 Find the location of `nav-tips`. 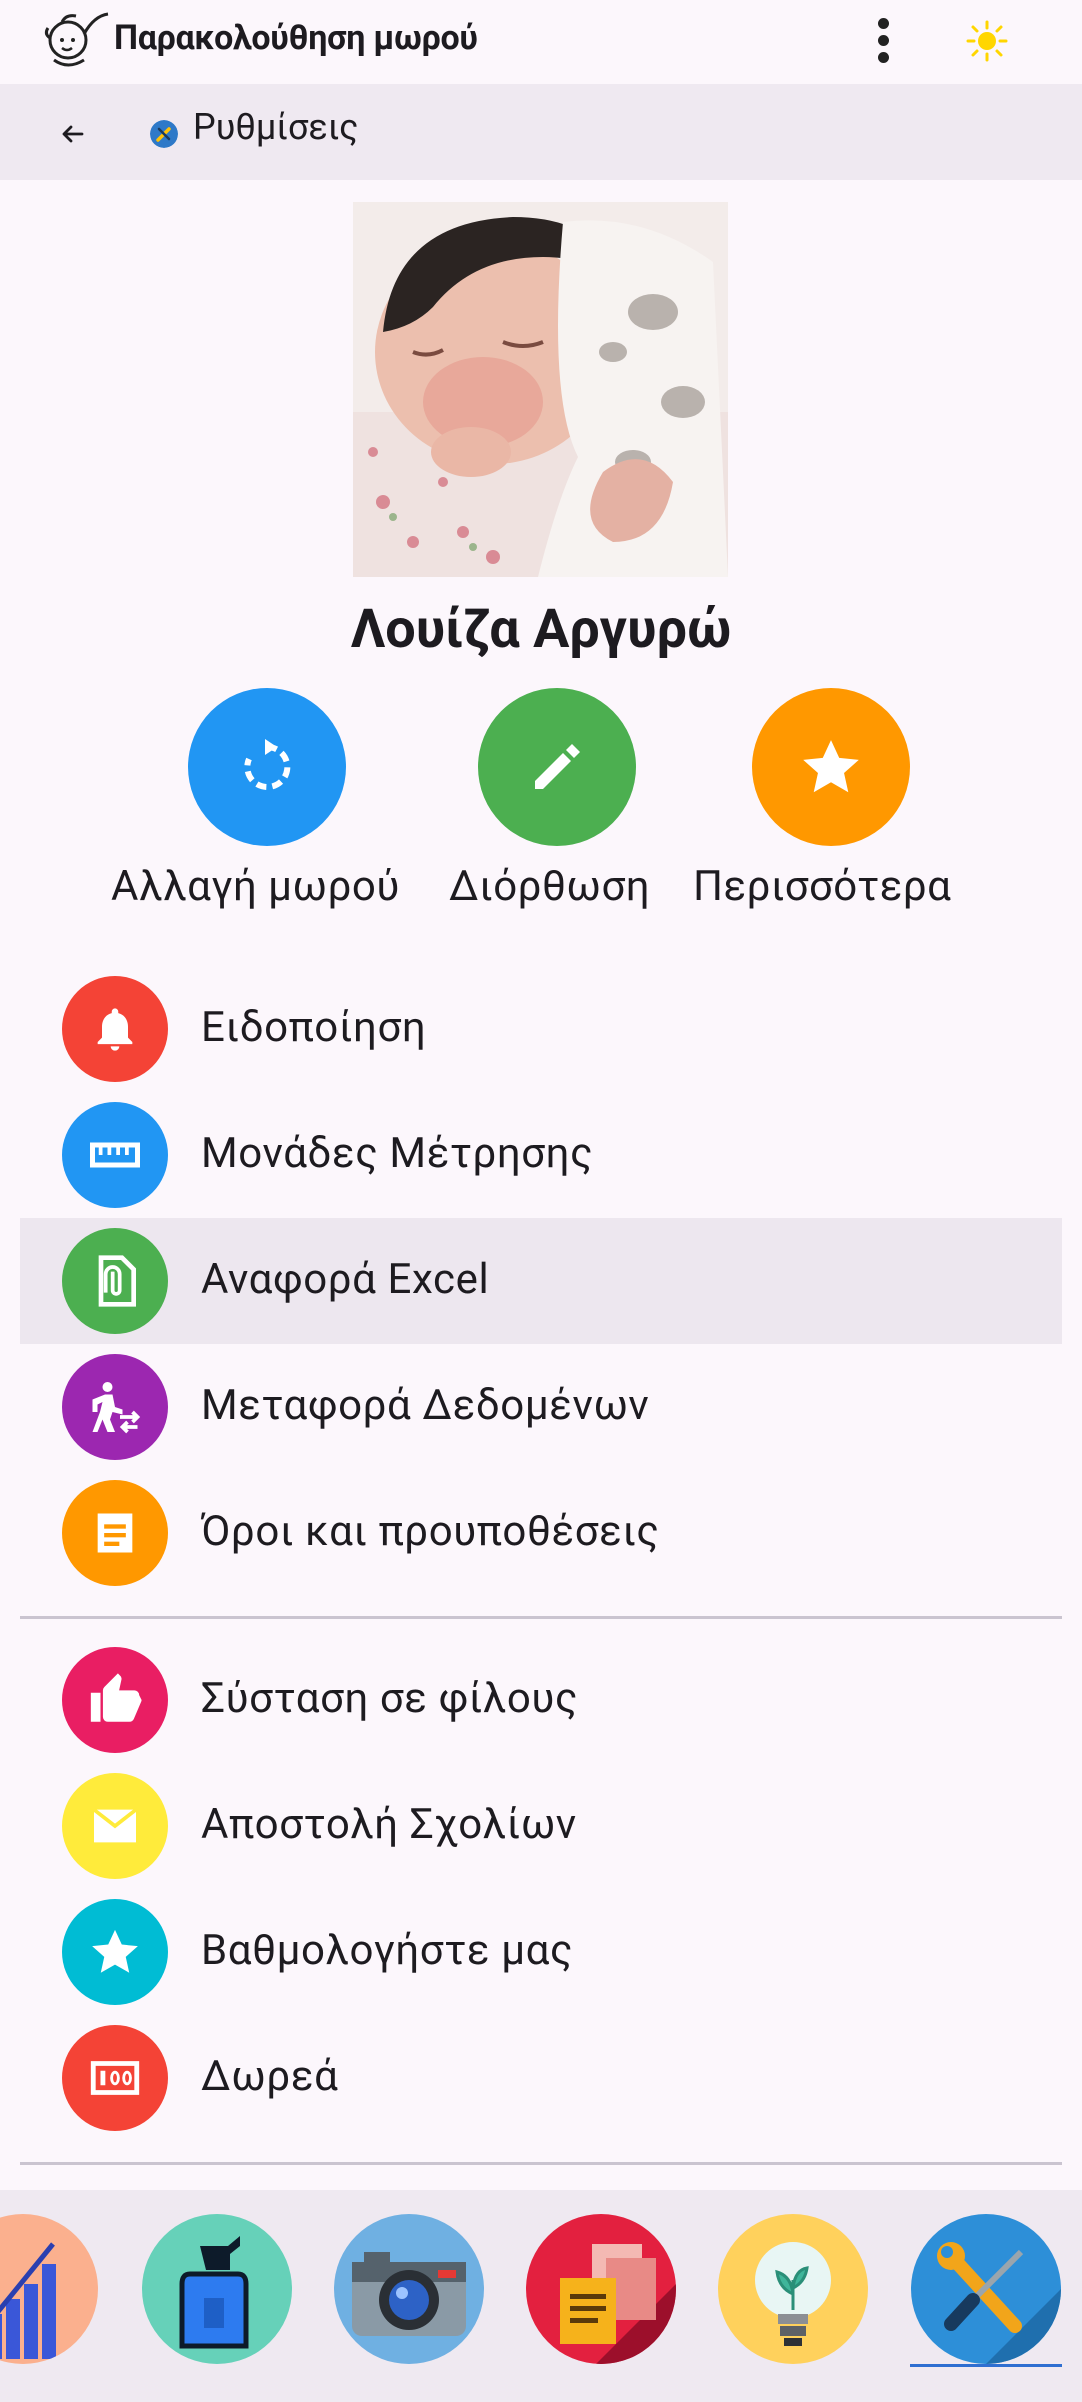

nav-tips is located at coordinates (793, 2289).